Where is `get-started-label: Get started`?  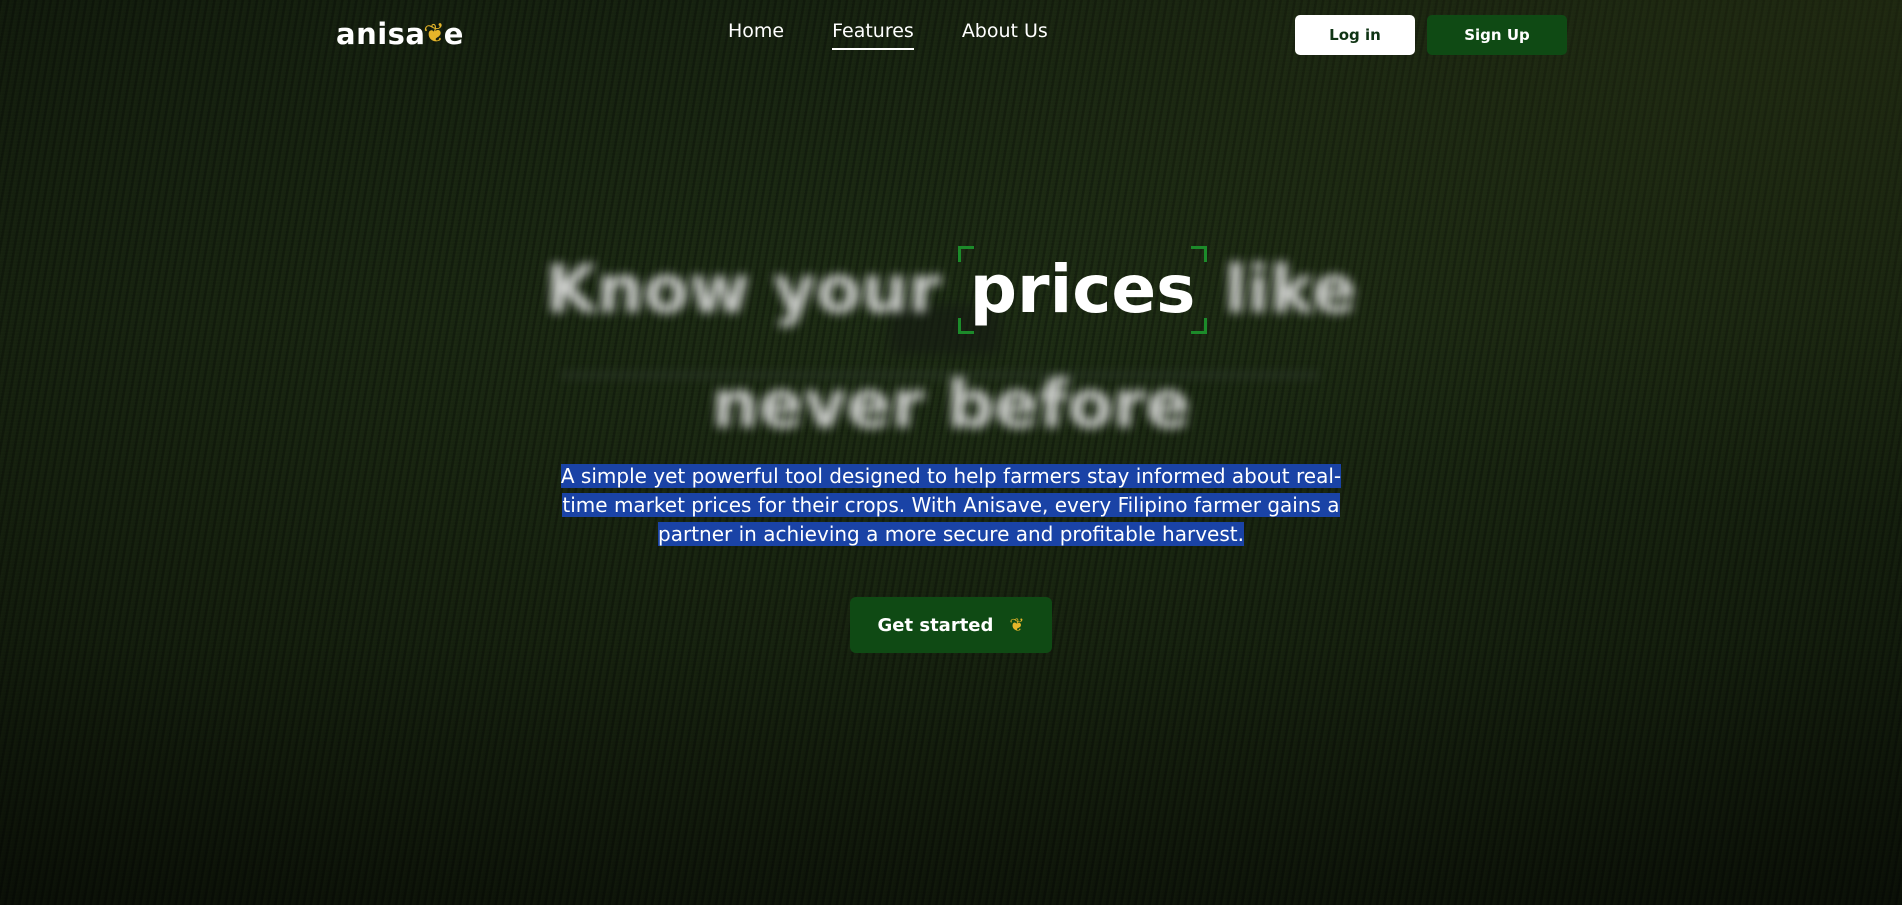
get-started-label: Get started is located at coordinates (935, 625).